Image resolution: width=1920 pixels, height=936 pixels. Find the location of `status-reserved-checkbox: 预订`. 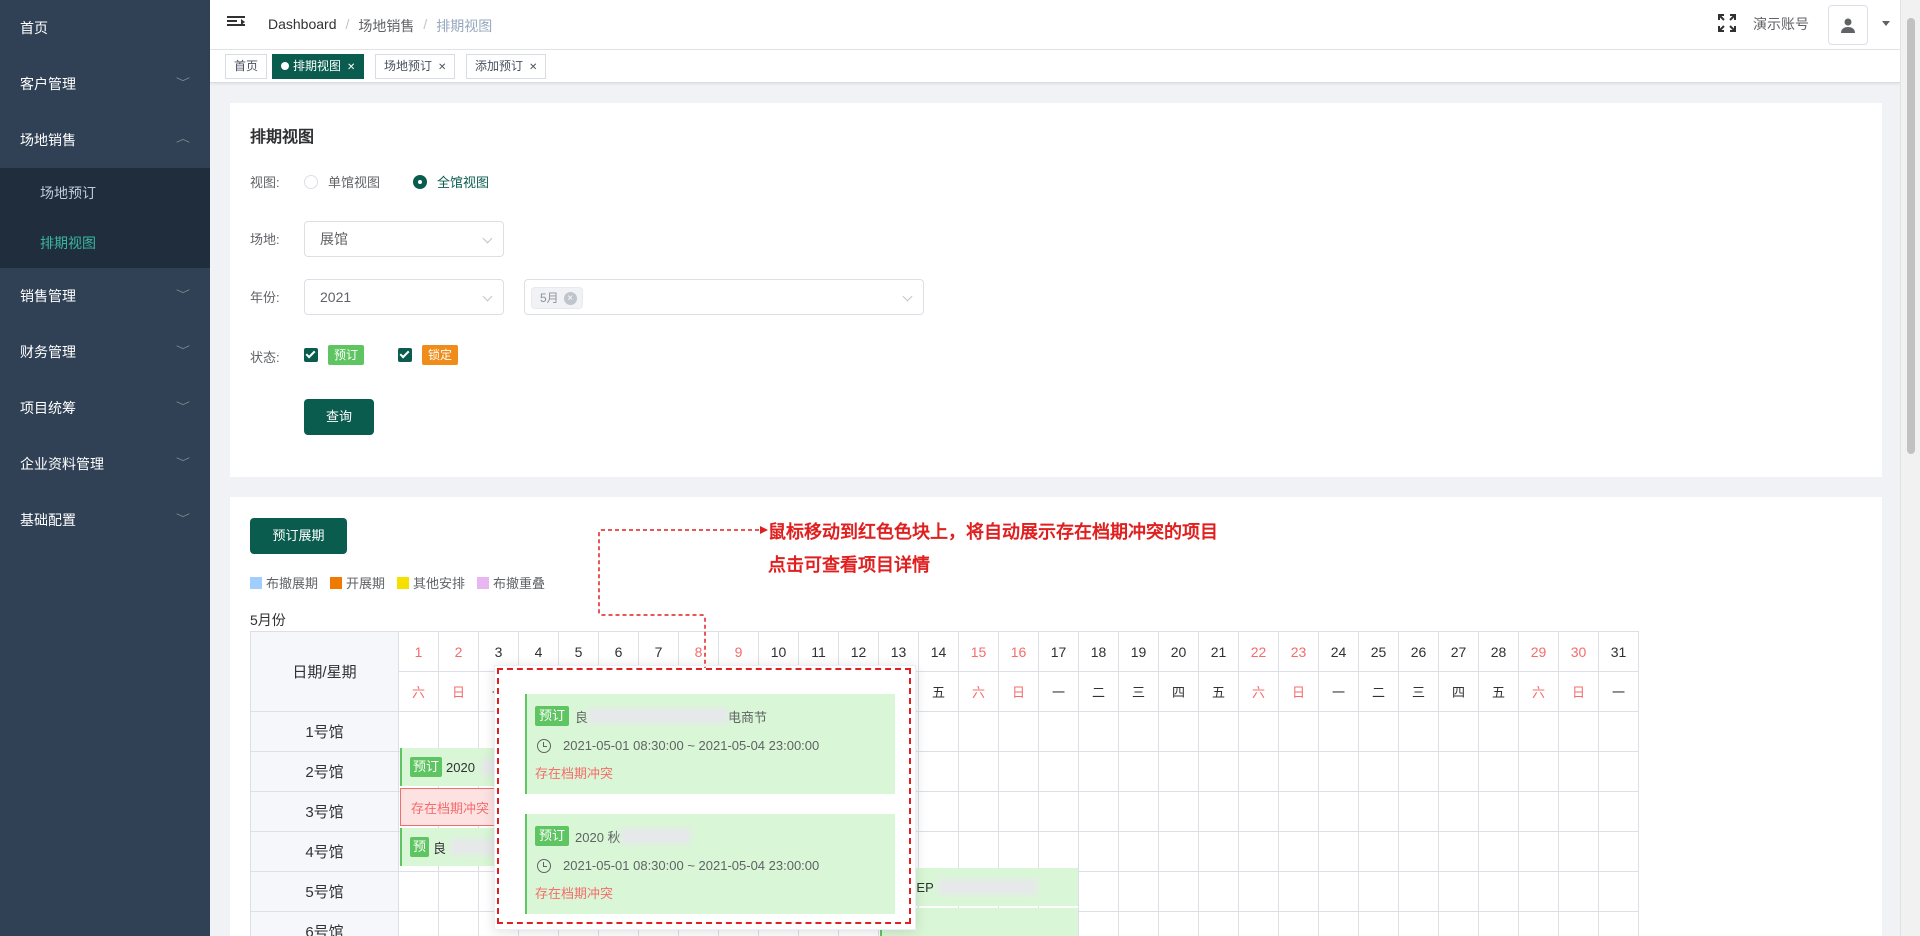

status-reserved-checkbox: 预订 is located at coordinates (334, 355).